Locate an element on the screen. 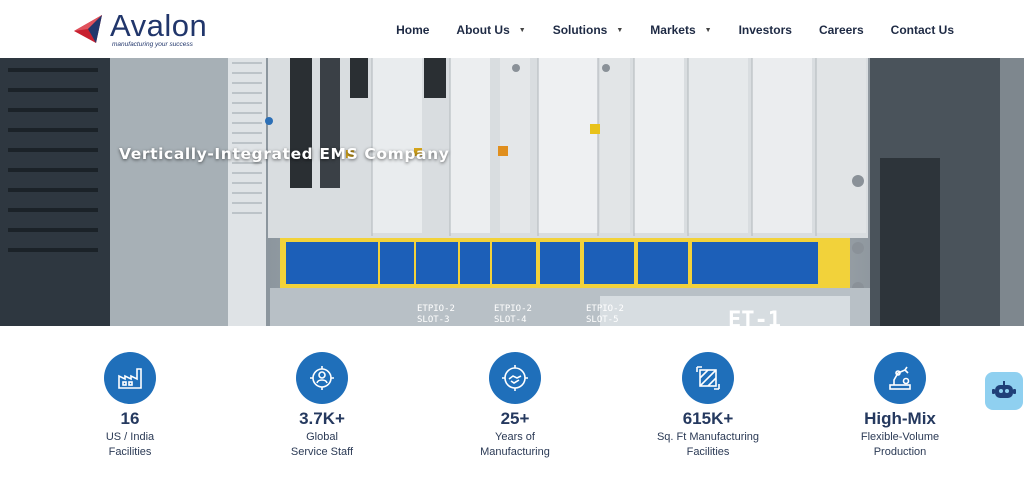  nav-careers-label: Careers is located at coordinates (841, 30).